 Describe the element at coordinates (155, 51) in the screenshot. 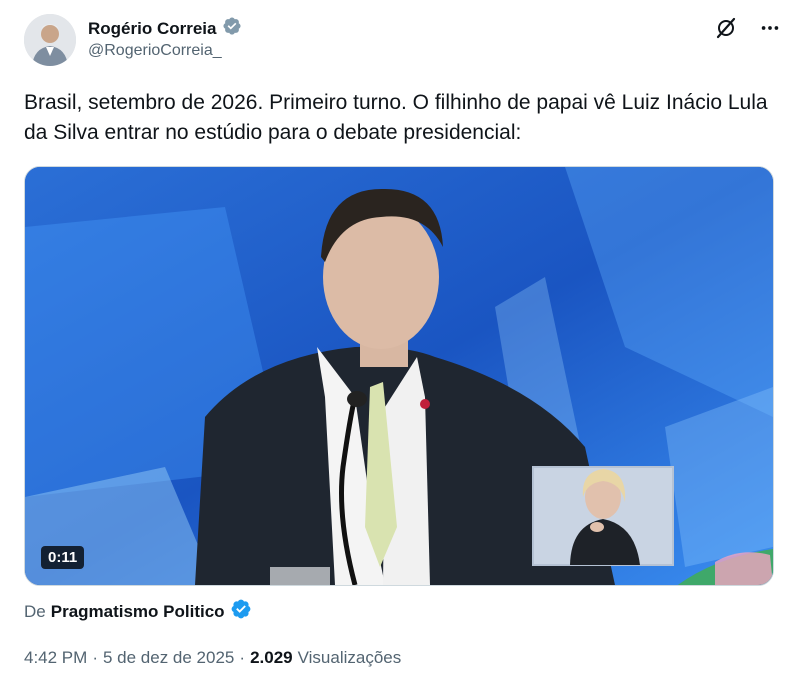

I see `author-handle: @RogerioCorreia_` at that location.